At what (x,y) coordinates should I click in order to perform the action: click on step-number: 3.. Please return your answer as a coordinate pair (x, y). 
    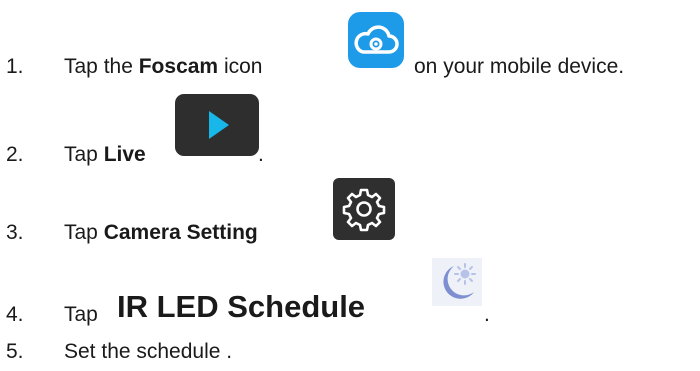
    Looking at the image, I should click on (15, 232).